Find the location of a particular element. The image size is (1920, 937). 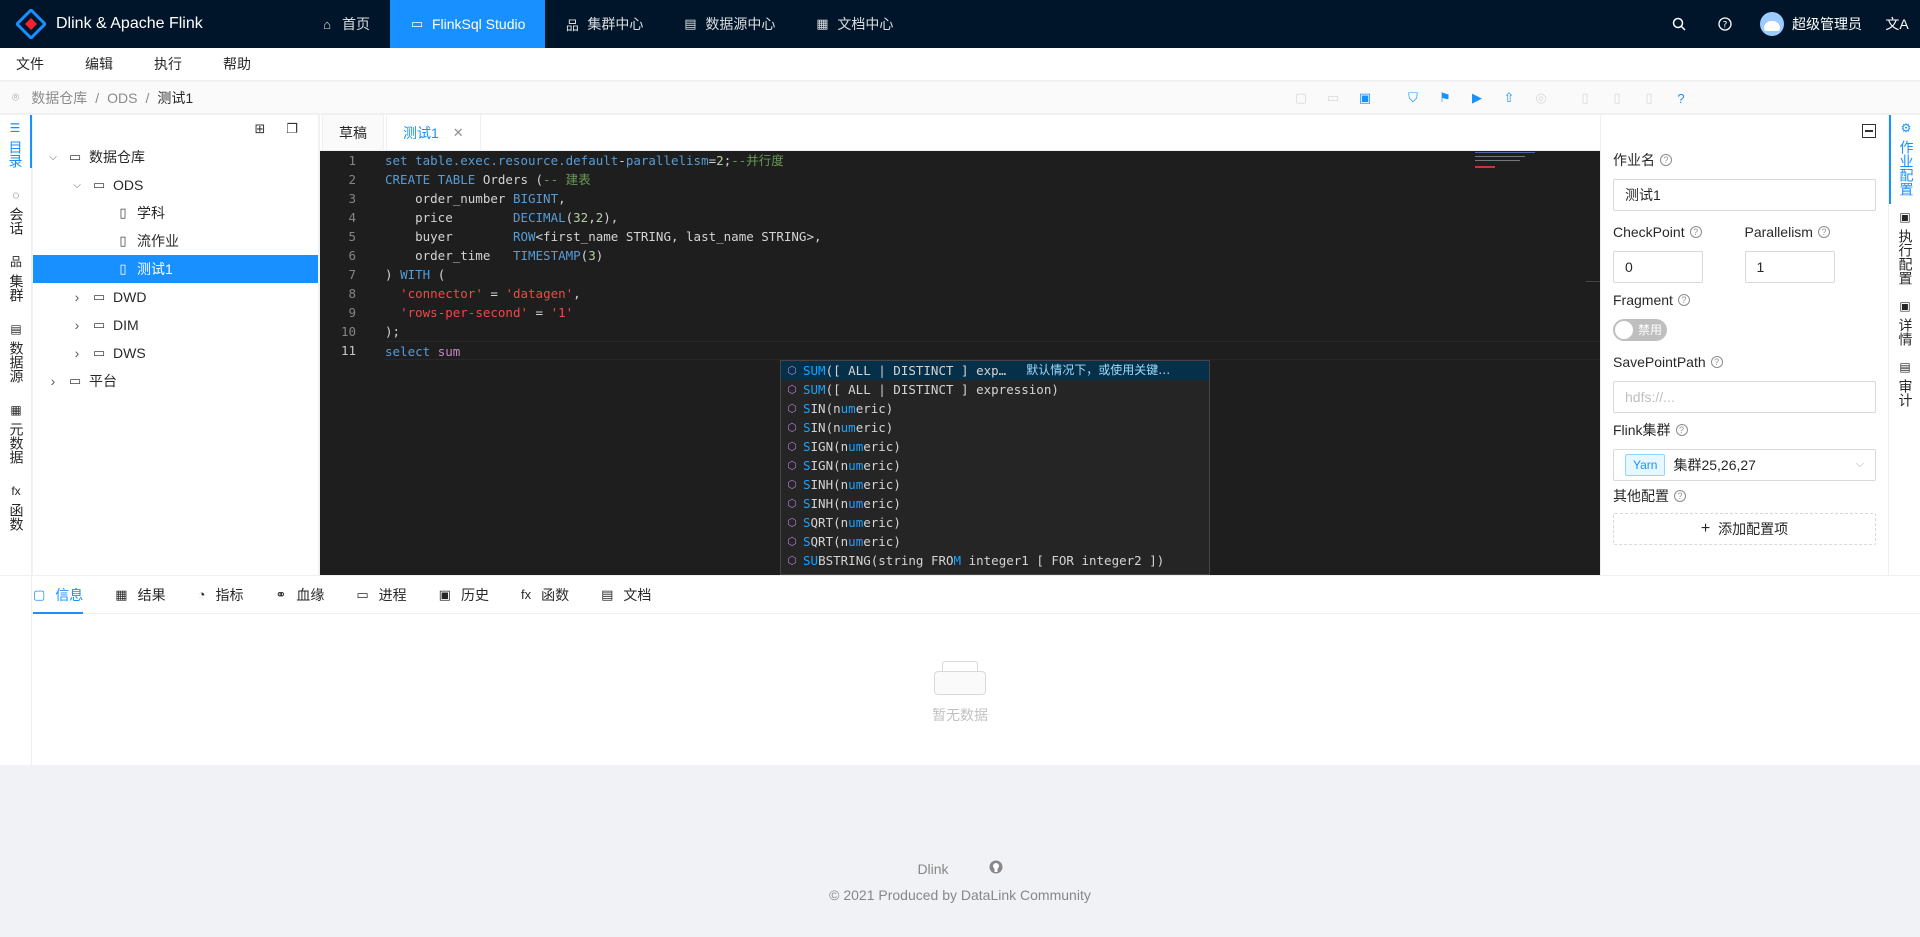

job-name-input: 测试1 is located at coordinates (1744, 195).